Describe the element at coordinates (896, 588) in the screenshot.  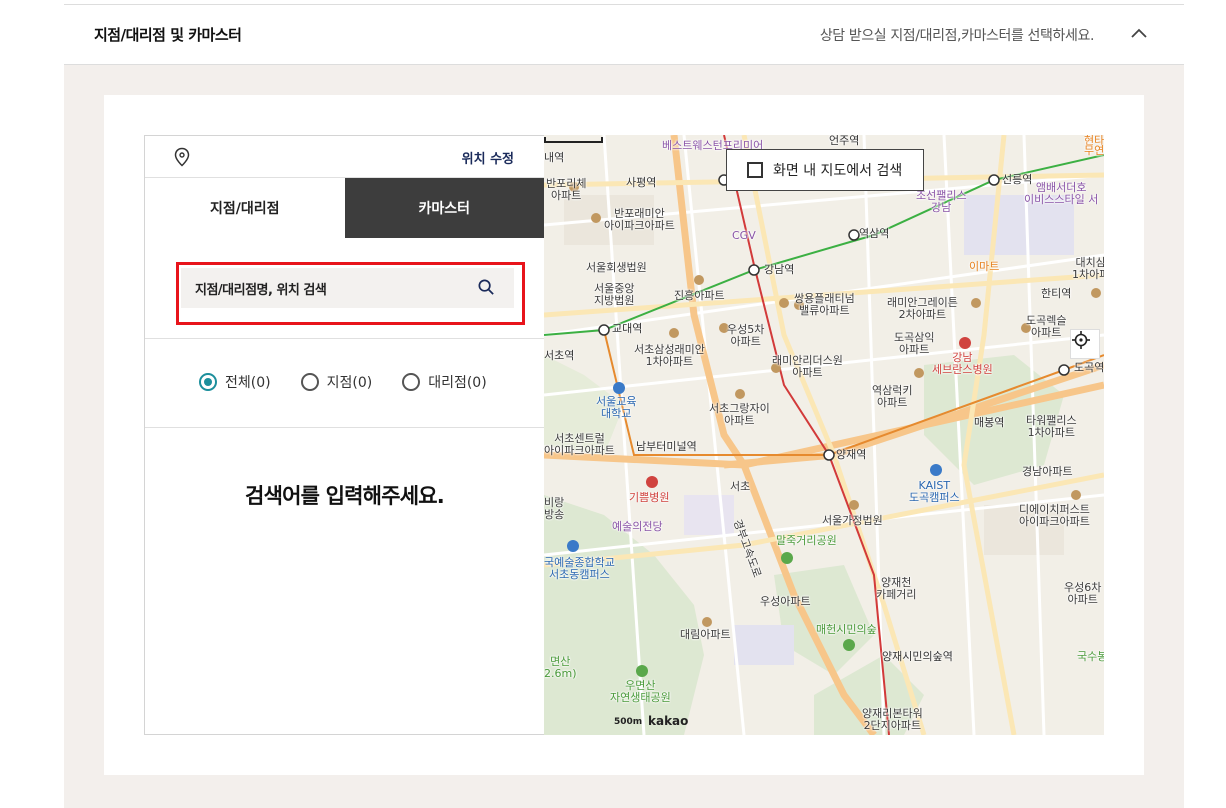
I see `map-label: 양재천 카페거리` at that location.